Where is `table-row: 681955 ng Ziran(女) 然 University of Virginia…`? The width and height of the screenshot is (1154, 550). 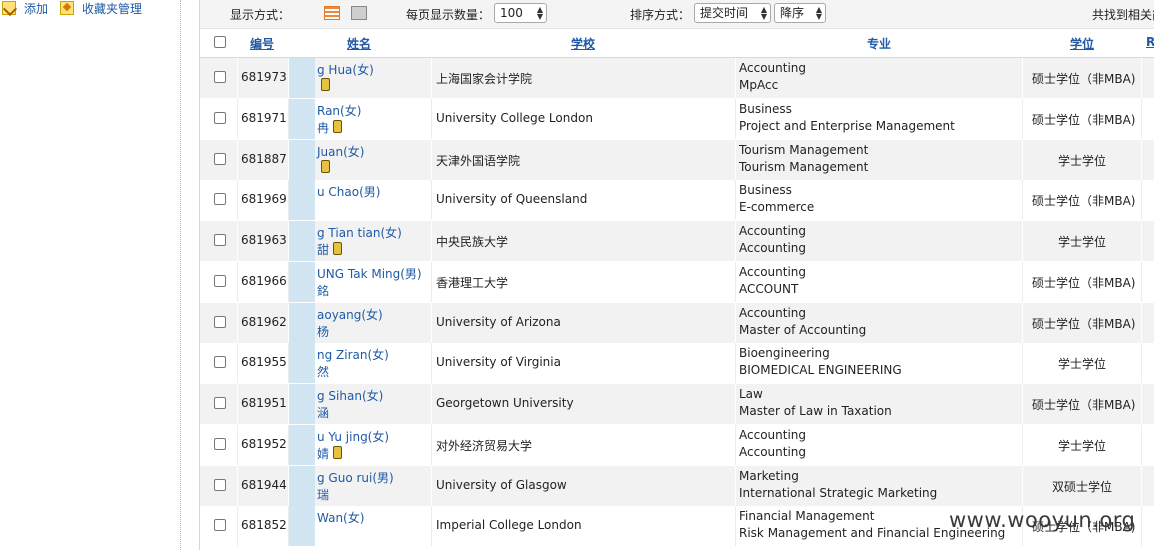 table-row: 681955 ng Ziran(女) 然 University of Virginia… is located at coordinates (677, 364).